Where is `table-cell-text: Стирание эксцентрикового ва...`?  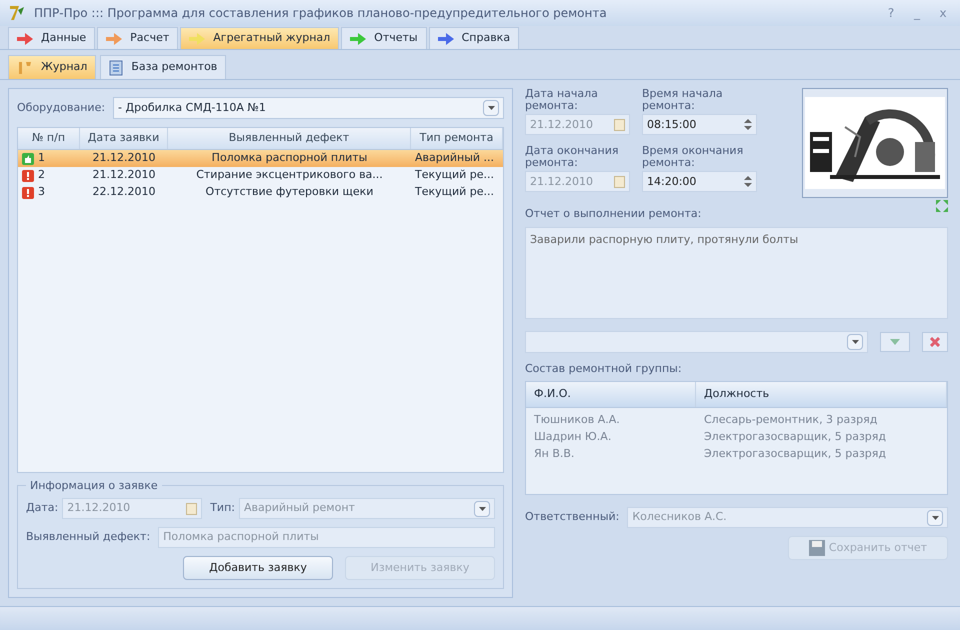
table-cell-text: Стирание эксцентрикового ва... is located at coordinates (289, 175).